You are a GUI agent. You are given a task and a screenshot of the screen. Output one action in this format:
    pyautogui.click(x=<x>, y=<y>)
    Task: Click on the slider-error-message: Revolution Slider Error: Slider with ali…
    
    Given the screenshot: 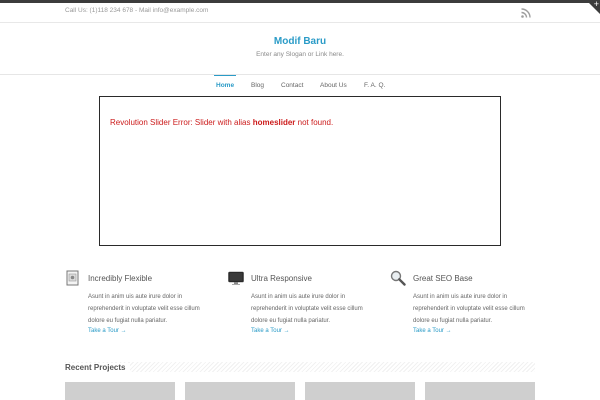 What is the action you would take?
    pyautogui.click(x=221, y=122)
    